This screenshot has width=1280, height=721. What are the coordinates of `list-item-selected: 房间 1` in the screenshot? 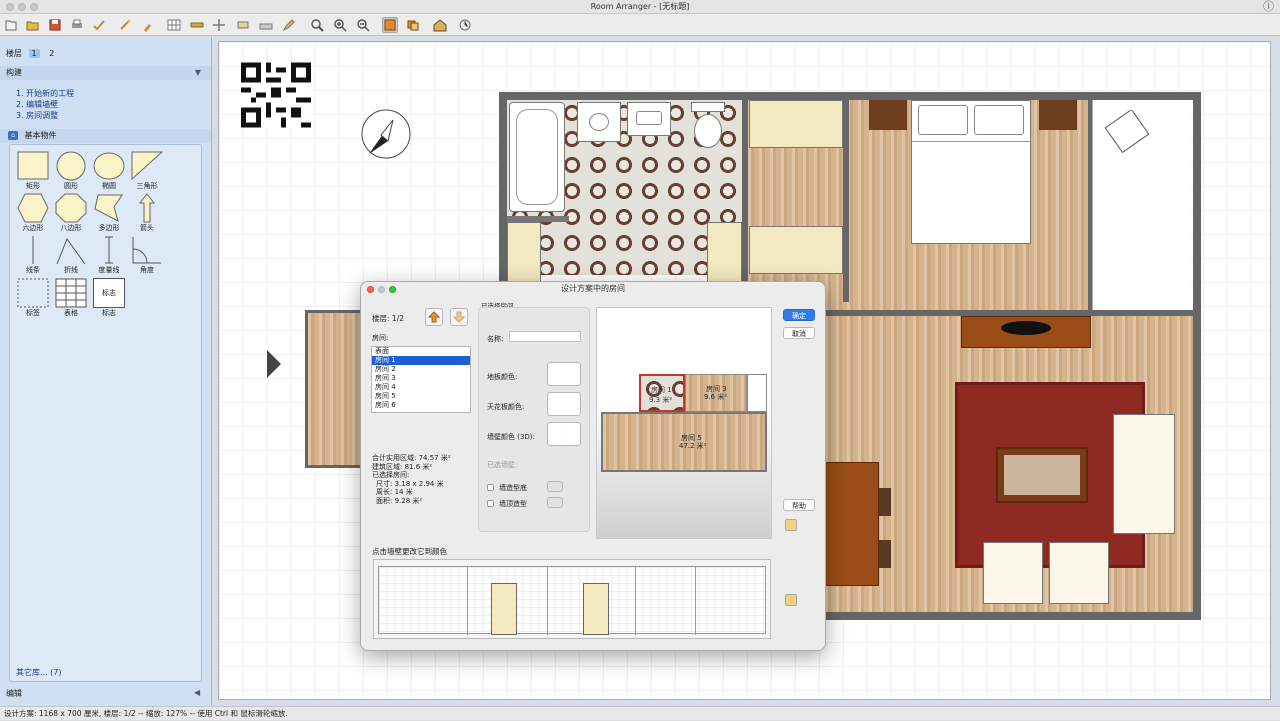 It's located at (421, 360).